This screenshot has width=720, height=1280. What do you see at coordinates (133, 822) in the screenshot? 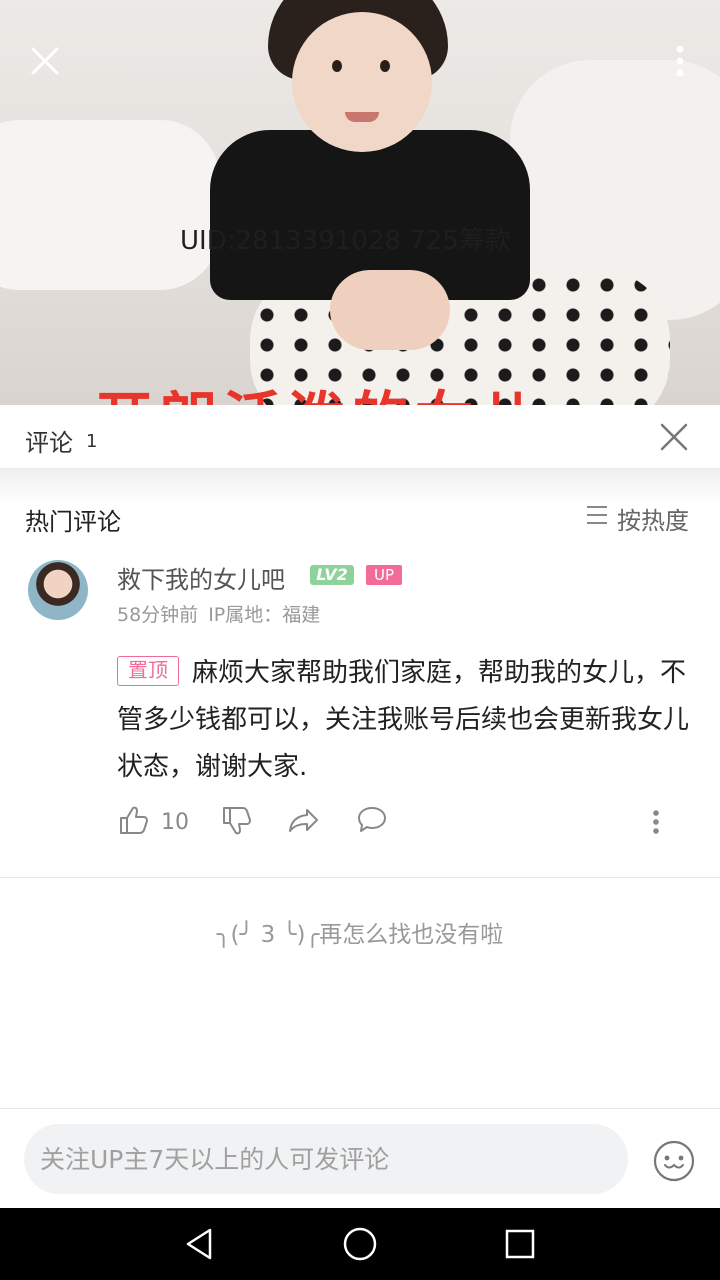
I see `thumbs-up-icon` at bounding box center [133, 822].